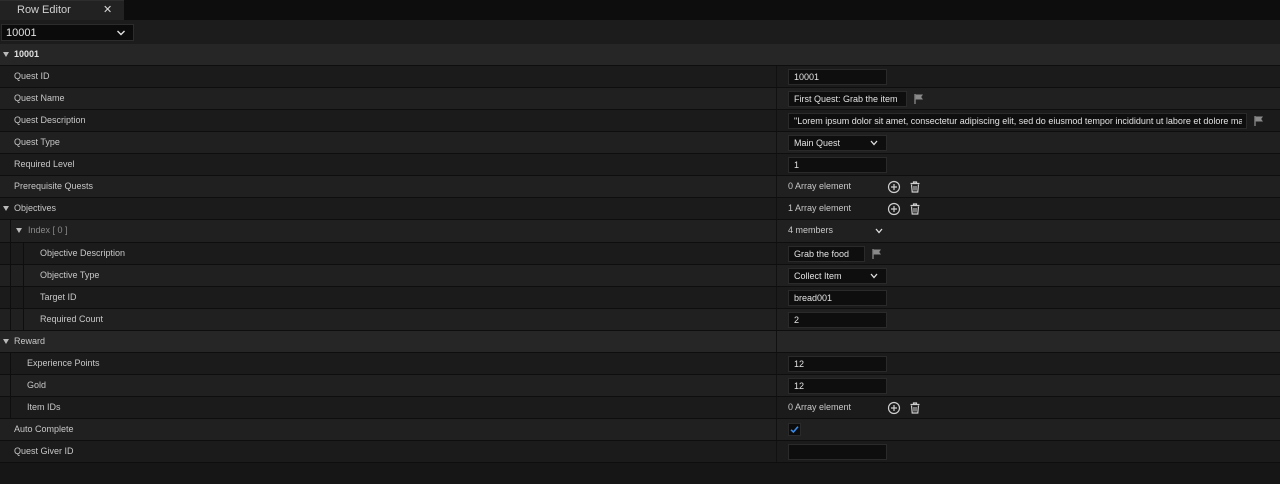 This screenshot has height=484, width=1280. What do you see at coordinates (822, 254) in the screenshot?
I see `field-value: Grab the food` at bounding box center [822, 254].